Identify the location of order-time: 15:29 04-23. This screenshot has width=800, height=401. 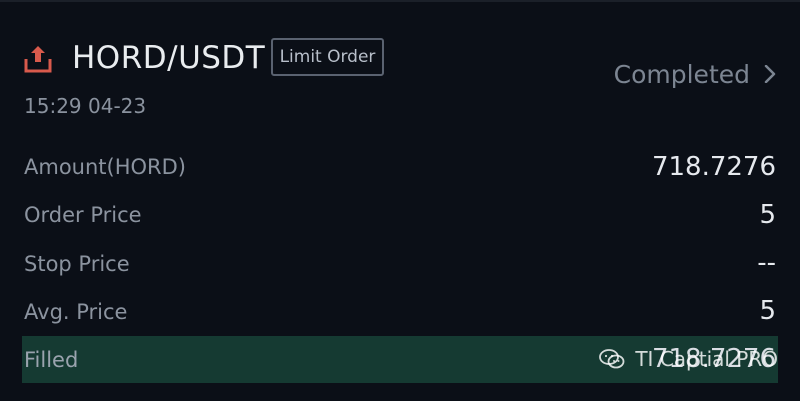
(85, 106).